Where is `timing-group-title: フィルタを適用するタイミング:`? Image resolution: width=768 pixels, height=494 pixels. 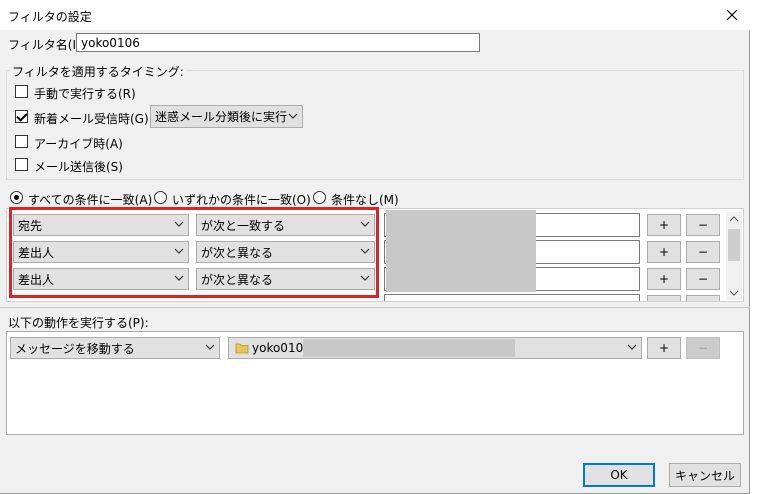 timing-group-title: フィルタを適用するタイミング: is located at coordinates (98, 71).